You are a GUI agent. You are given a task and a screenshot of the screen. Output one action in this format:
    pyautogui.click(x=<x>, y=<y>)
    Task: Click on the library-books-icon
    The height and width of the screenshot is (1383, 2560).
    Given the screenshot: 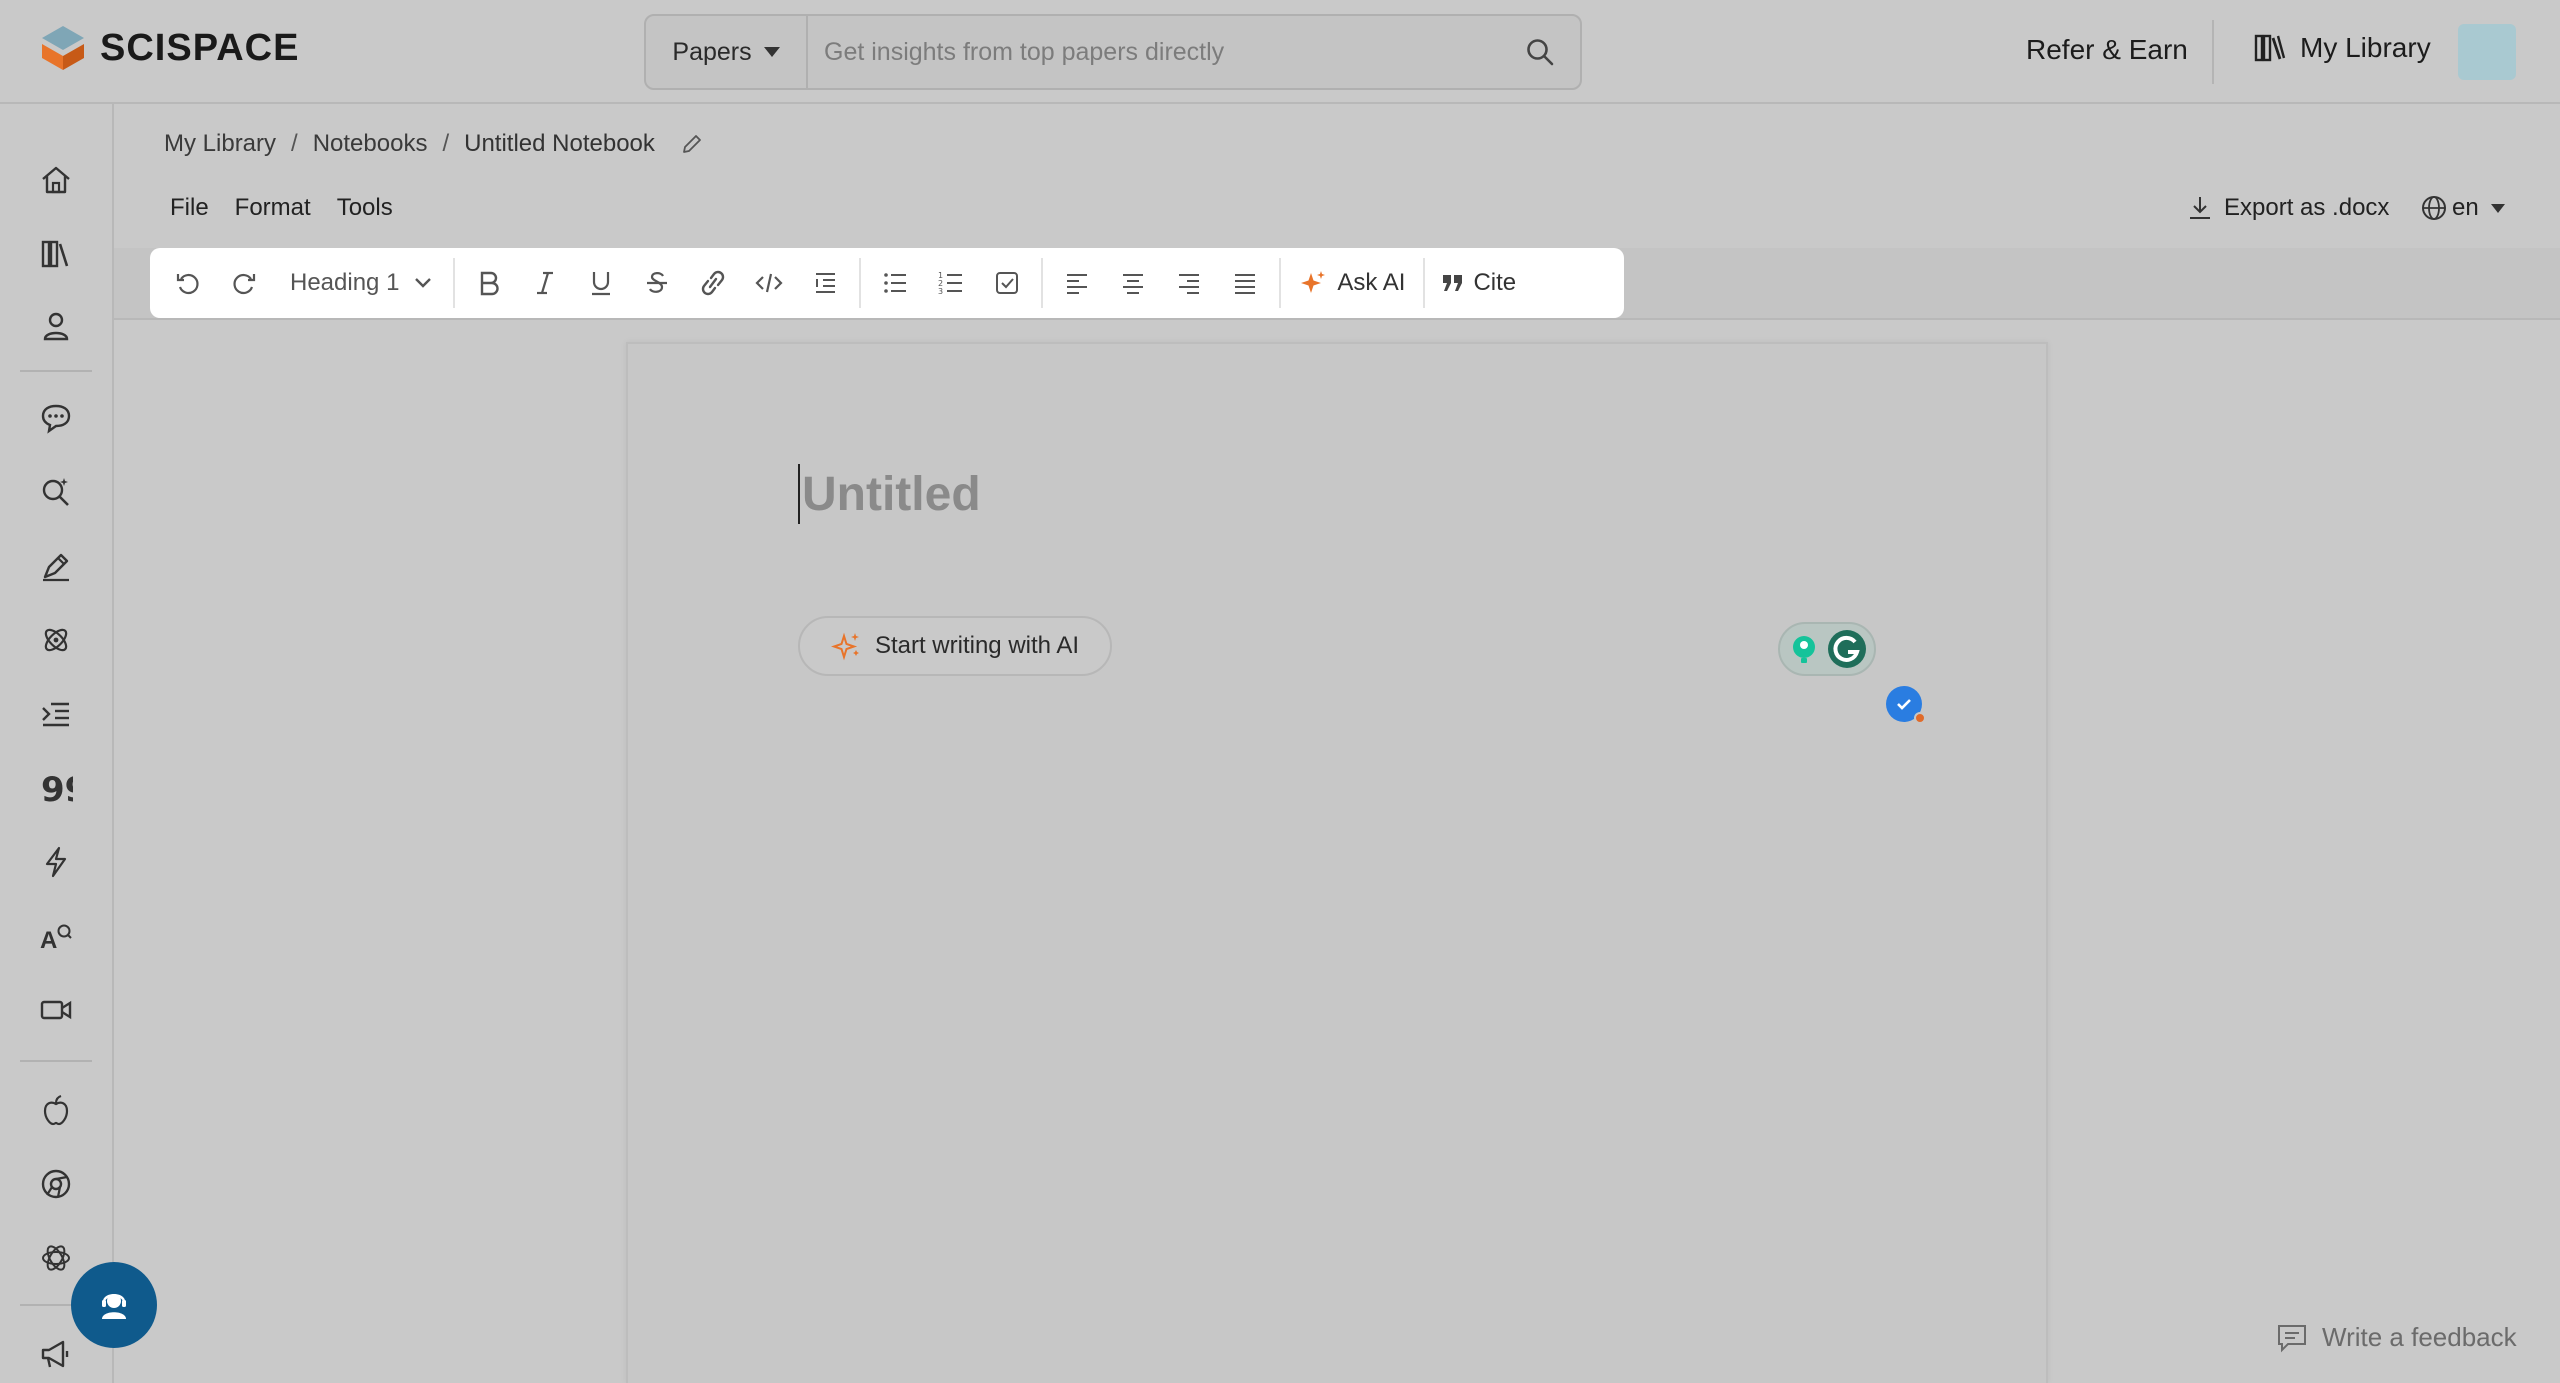 What is the action you would take?
    pyautogui.click(x=2270, y=48)
    